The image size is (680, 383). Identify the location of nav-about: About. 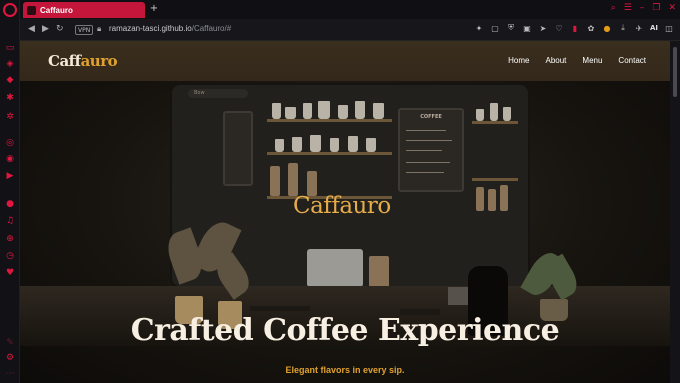
(556, 60).